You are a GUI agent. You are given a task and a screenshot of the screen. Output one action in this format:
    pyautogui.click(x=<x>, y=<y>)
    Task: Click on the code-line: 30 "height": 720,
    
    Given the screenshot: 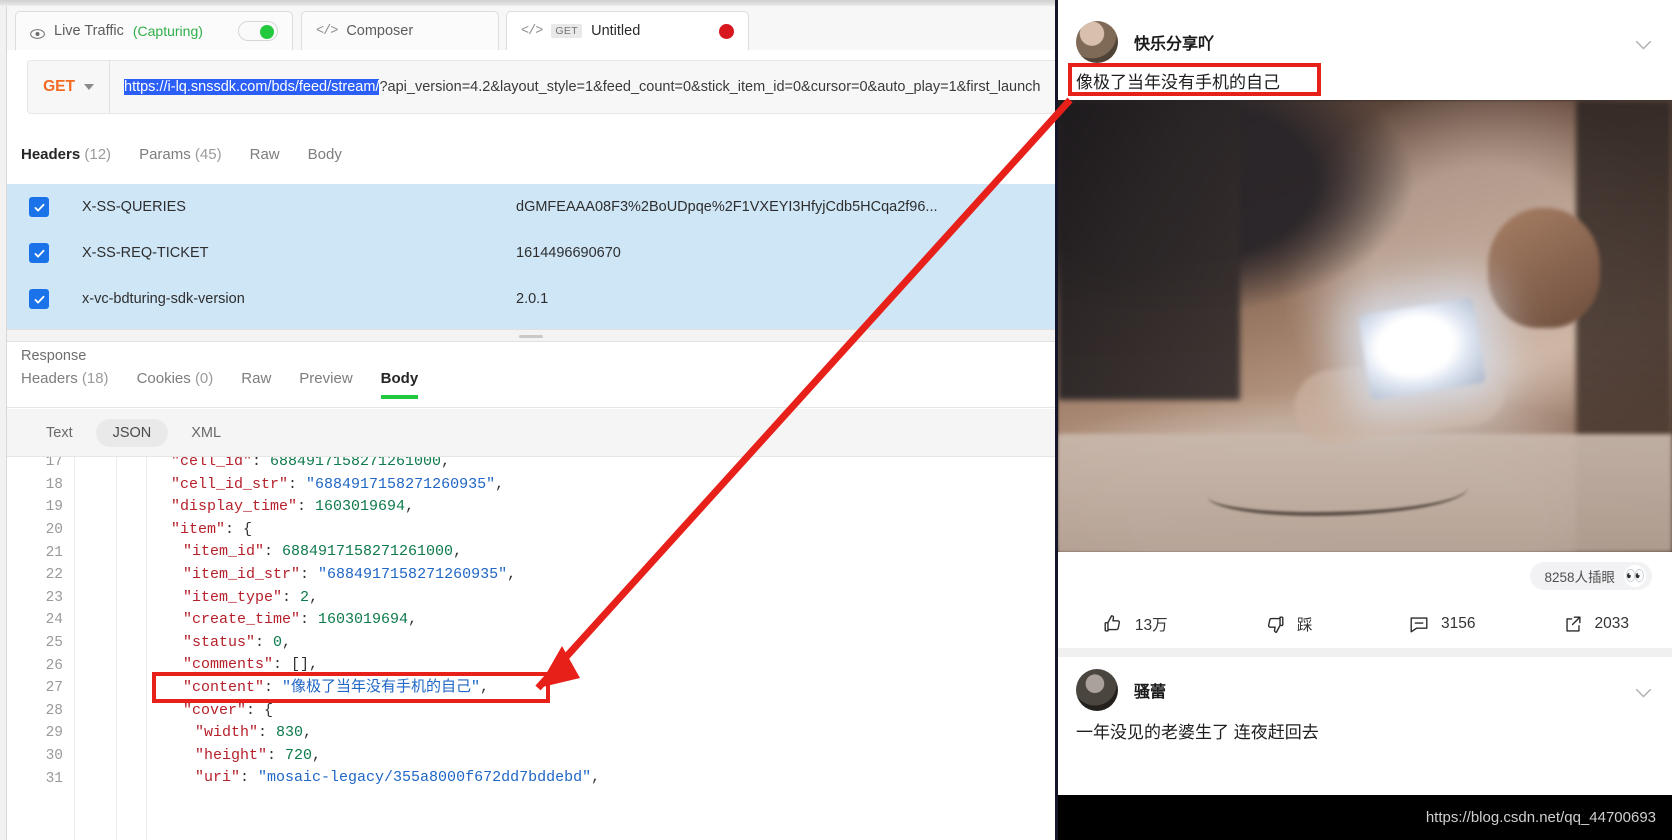 What is the action you would take?
    pyautogui.click(x=531, y=756)
    